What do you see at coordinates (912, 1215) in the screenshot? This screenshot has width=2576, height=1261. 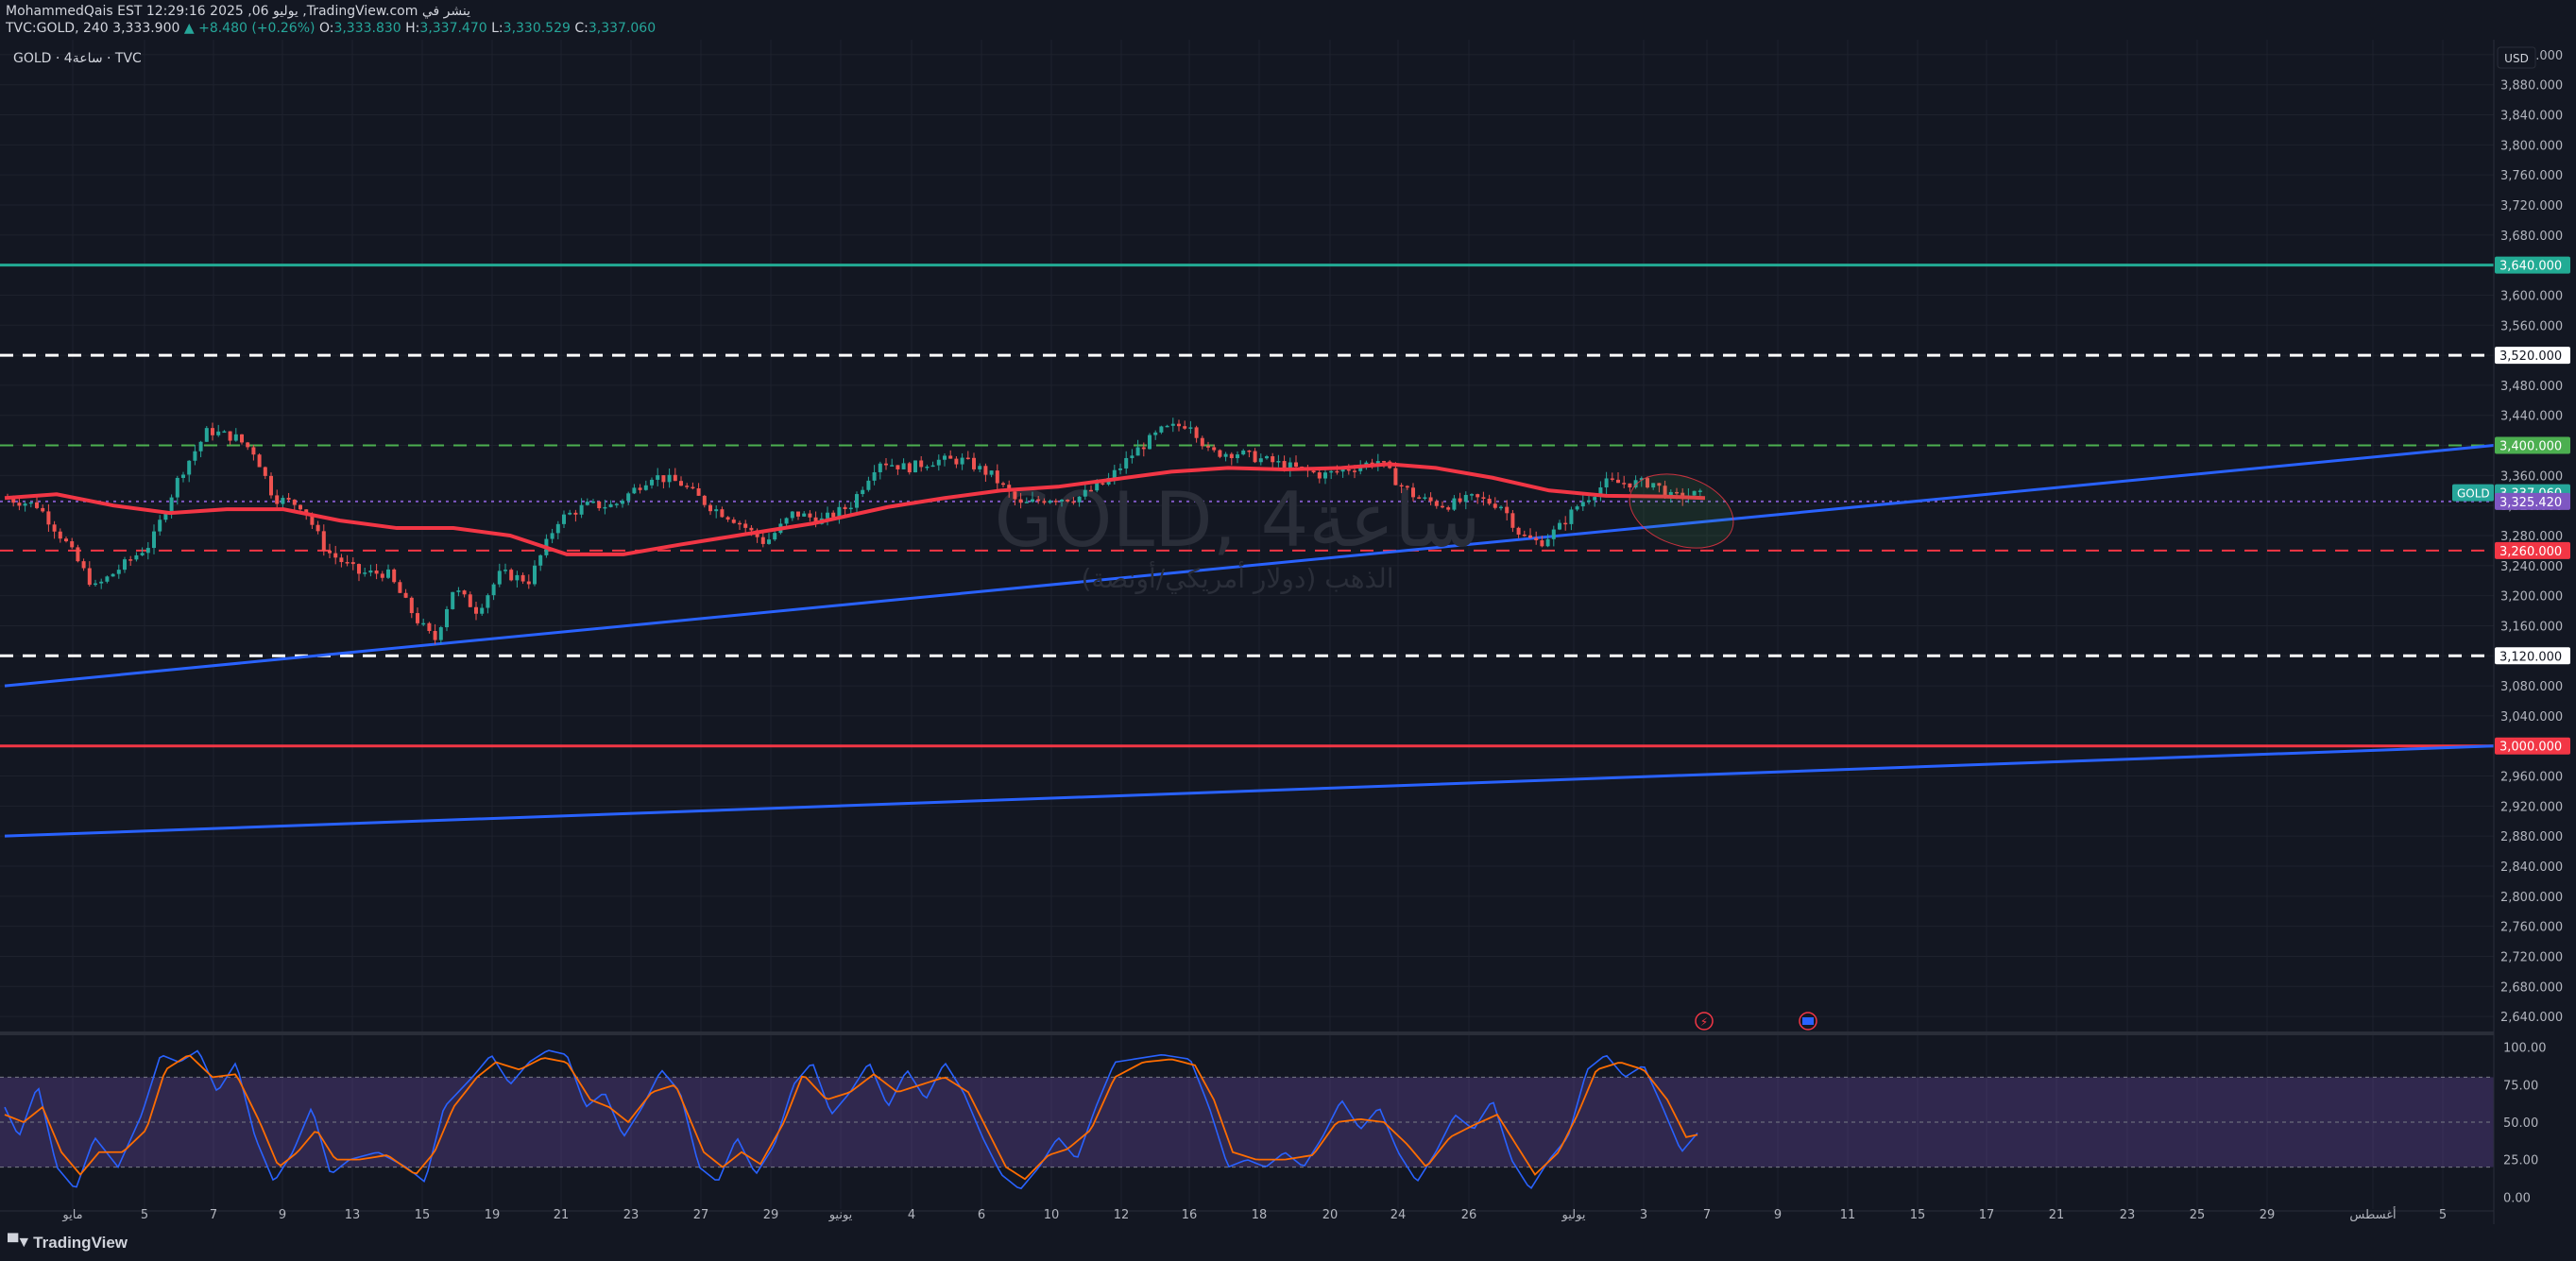 I see `time-tick-label: 4` at bounding box center [912, 1215].